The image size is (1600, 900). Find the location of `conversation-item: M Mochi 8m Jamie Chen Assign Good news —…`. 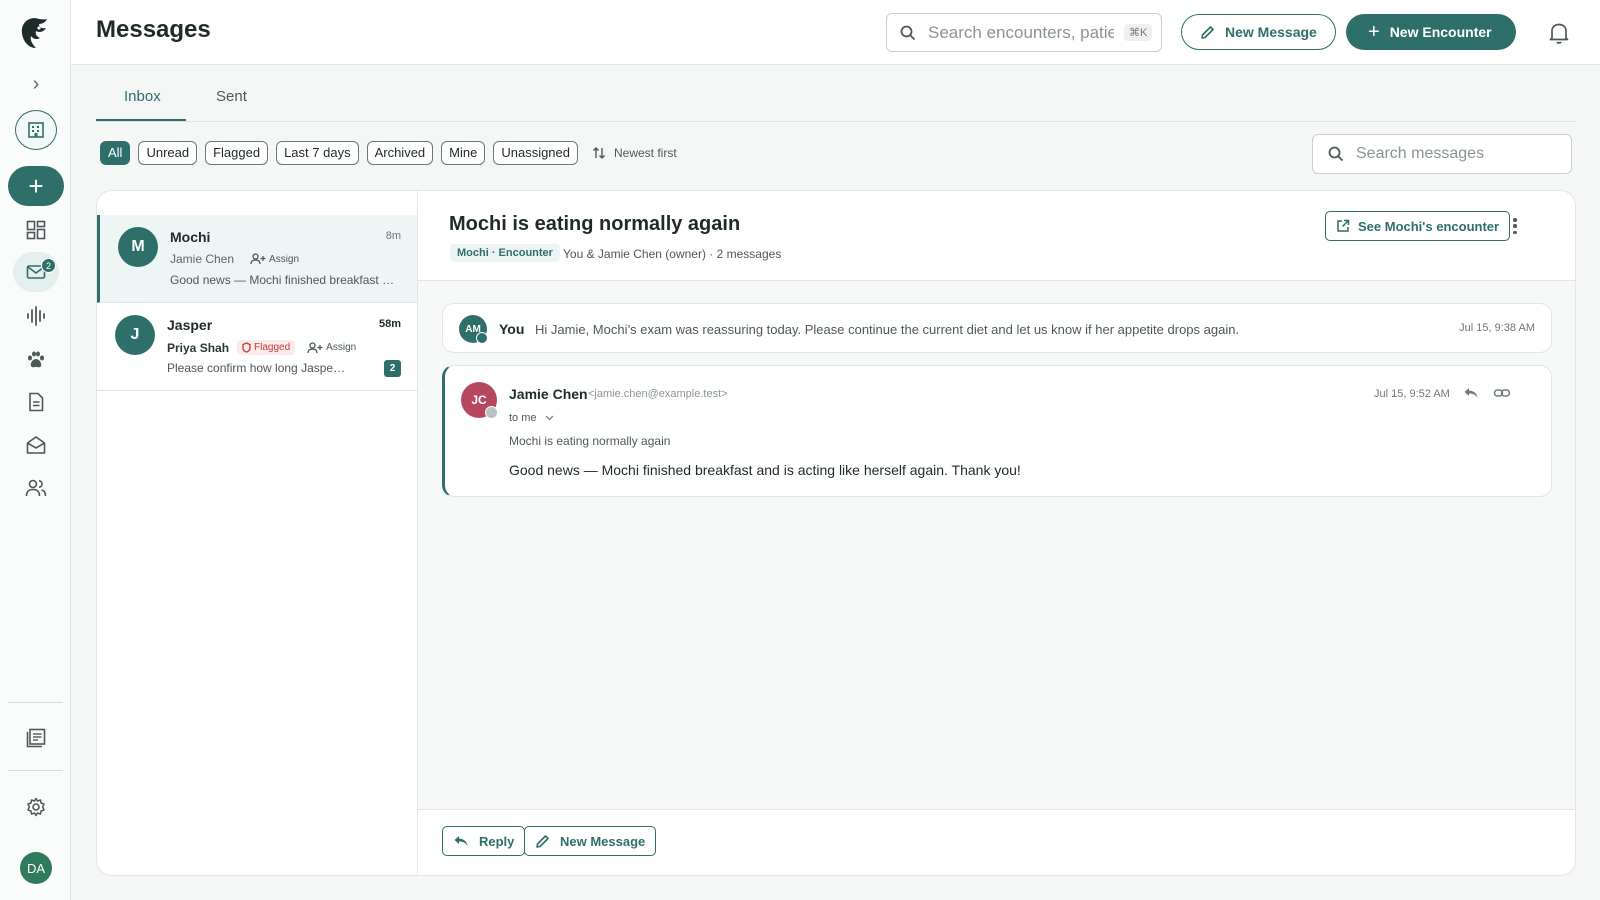

conversation-item: M Mochi 8m Jamie Chen Assign Good news —… is located at coordinates (257, 259).